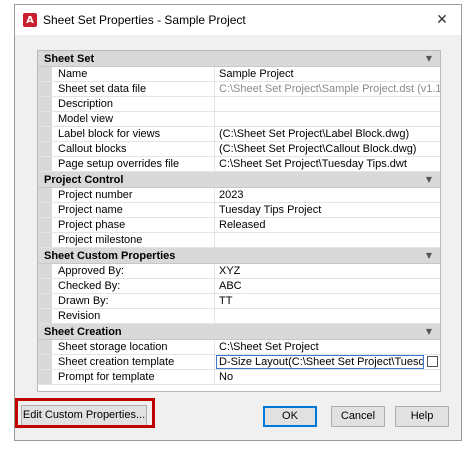  I want to click on ok-button: OK, so click(290, 416).